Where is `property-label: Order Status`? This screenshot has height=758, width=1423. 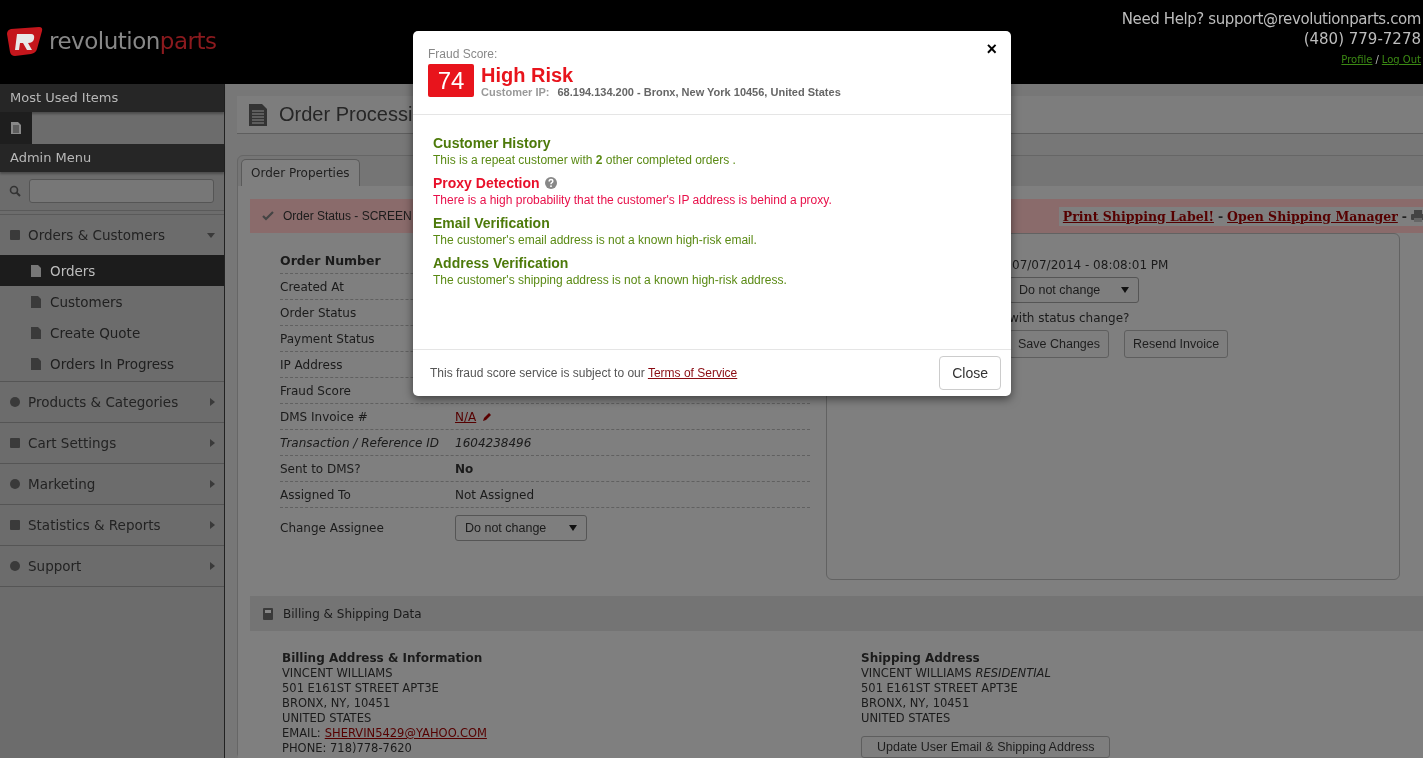
property-label: Order Status is located at coordinates (318, 312).